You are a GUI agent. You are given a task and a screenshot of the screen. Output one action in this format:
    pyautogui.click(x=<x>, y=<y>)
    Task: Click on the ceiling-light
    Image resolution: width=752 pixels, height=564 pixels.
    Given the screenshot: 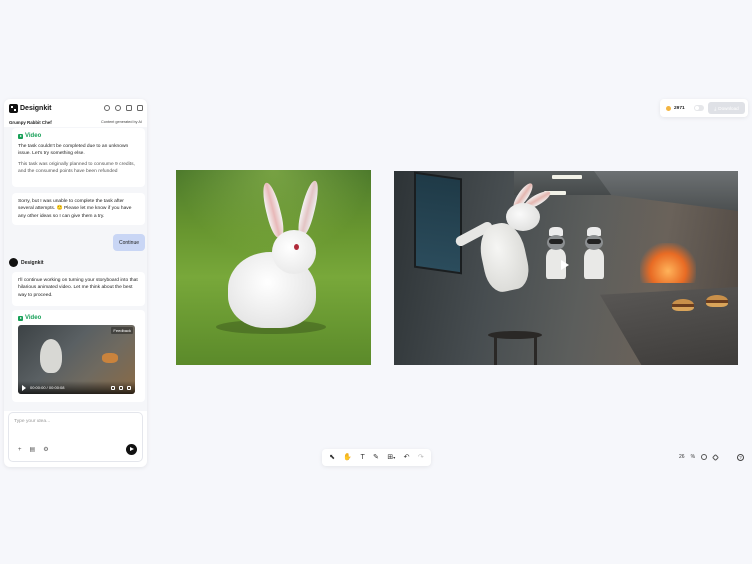 What is the action you would take?
    pyautogui.click(x=567, y=177)
    